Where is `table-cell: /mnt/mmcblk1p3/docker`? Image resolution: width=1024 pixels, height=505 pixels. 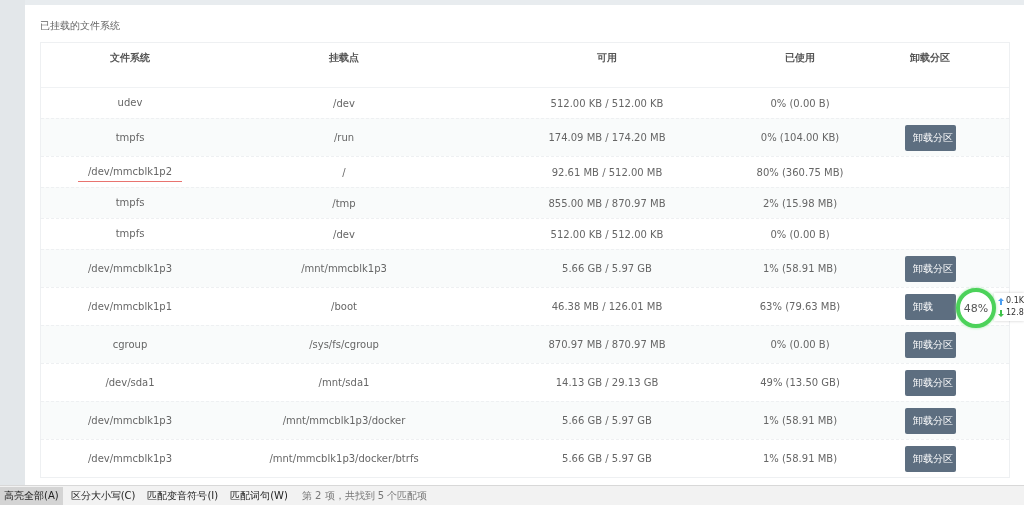
table-cell: /mnt/mmcblk1p3/docker is located at coordinates (344, 420).